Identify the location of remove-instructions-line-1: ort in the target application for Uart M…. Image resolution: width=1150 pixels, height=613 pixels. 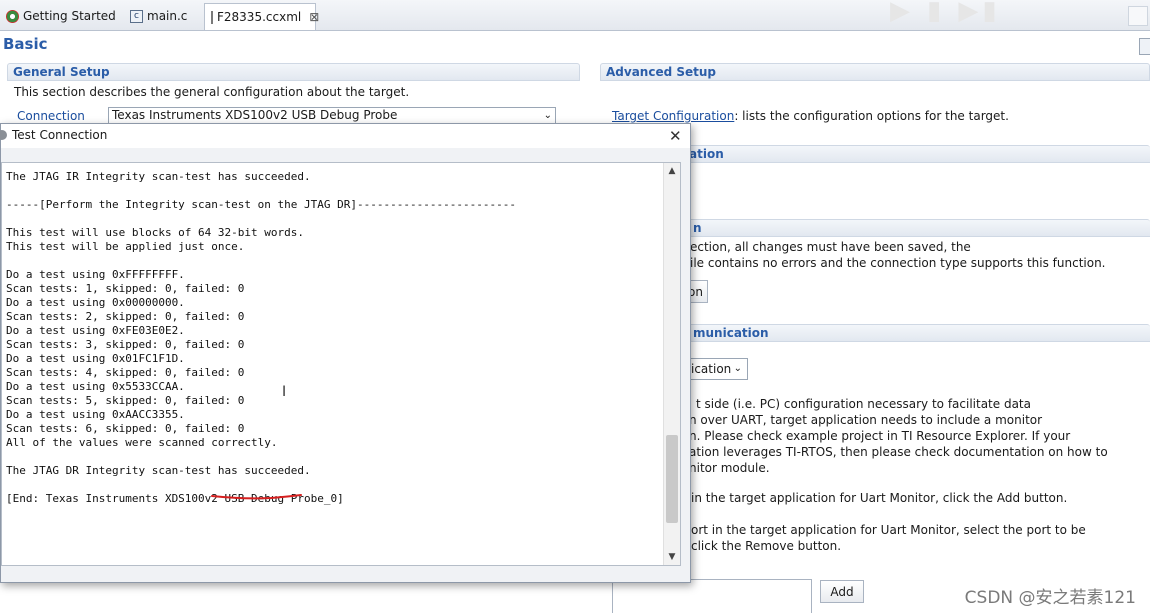
(888, 530).